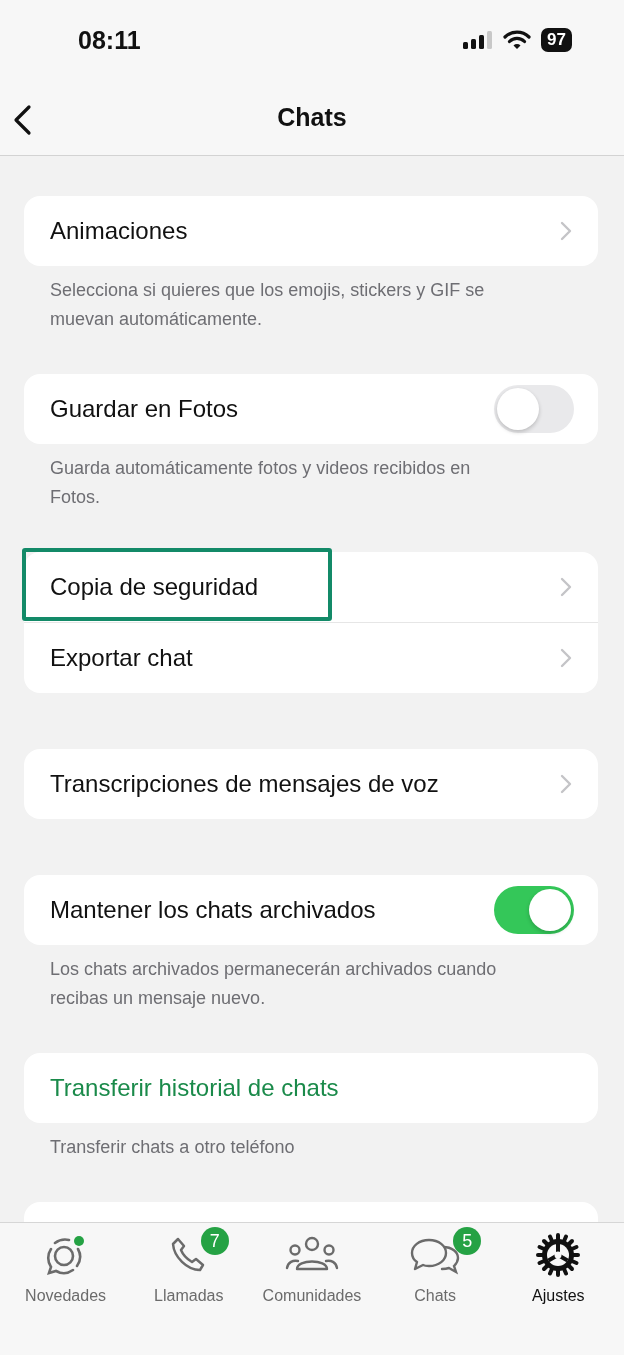 This screenshot has height=1355, width=624. What do you see at coordinates (213, 910) in the screenshot?
I see `setting-label: Mantener los chats archivados` at bounding box center [213, 910].